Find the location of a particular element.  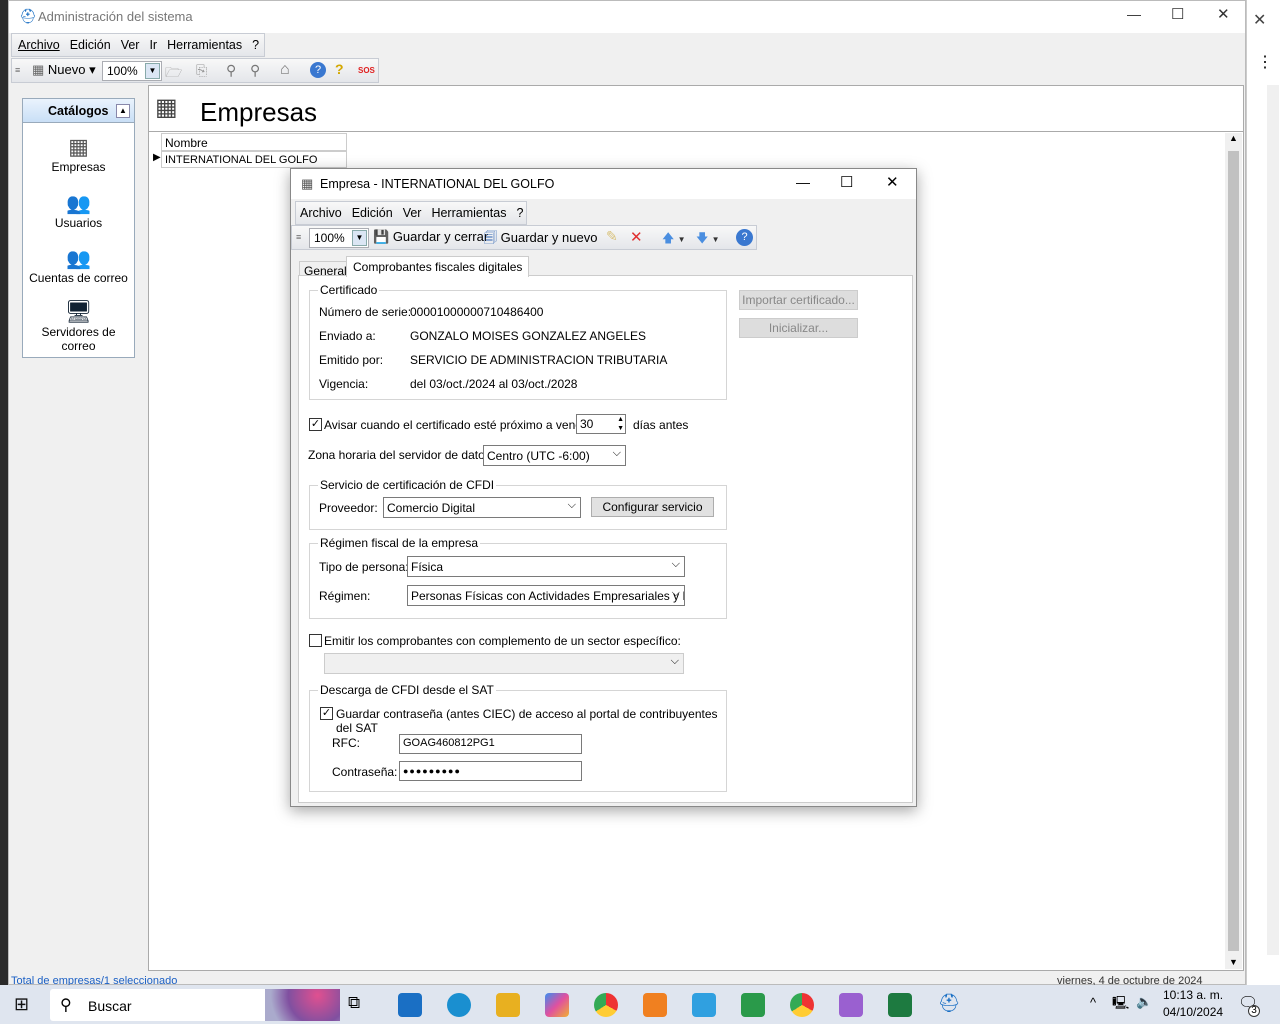

clock-time: 10:13 a. m. is located at coordinates (1193, 995).